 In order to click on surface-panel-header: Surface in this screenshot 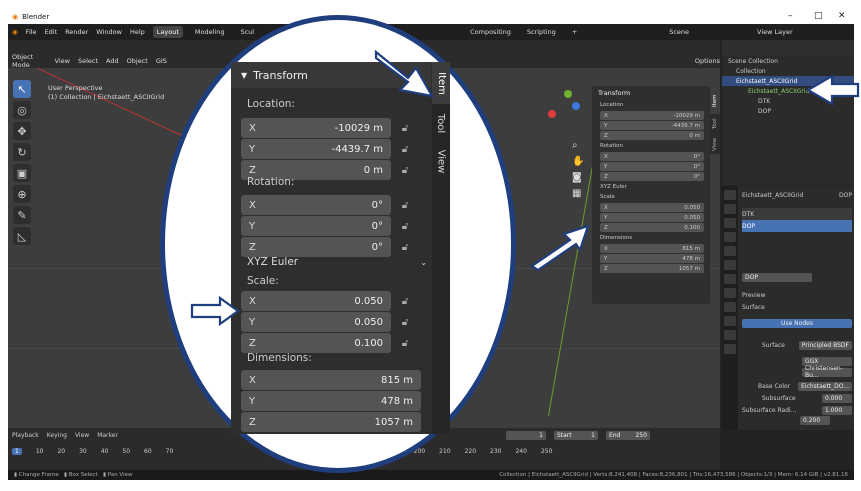, I will do `click(797, 307)`.